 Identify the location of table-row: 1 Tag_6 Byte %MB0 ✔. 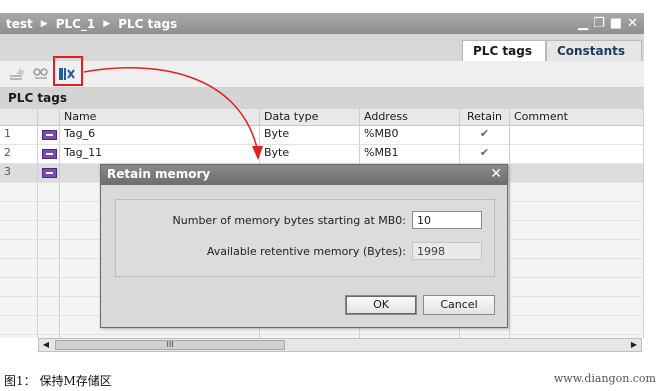
(322, 135).